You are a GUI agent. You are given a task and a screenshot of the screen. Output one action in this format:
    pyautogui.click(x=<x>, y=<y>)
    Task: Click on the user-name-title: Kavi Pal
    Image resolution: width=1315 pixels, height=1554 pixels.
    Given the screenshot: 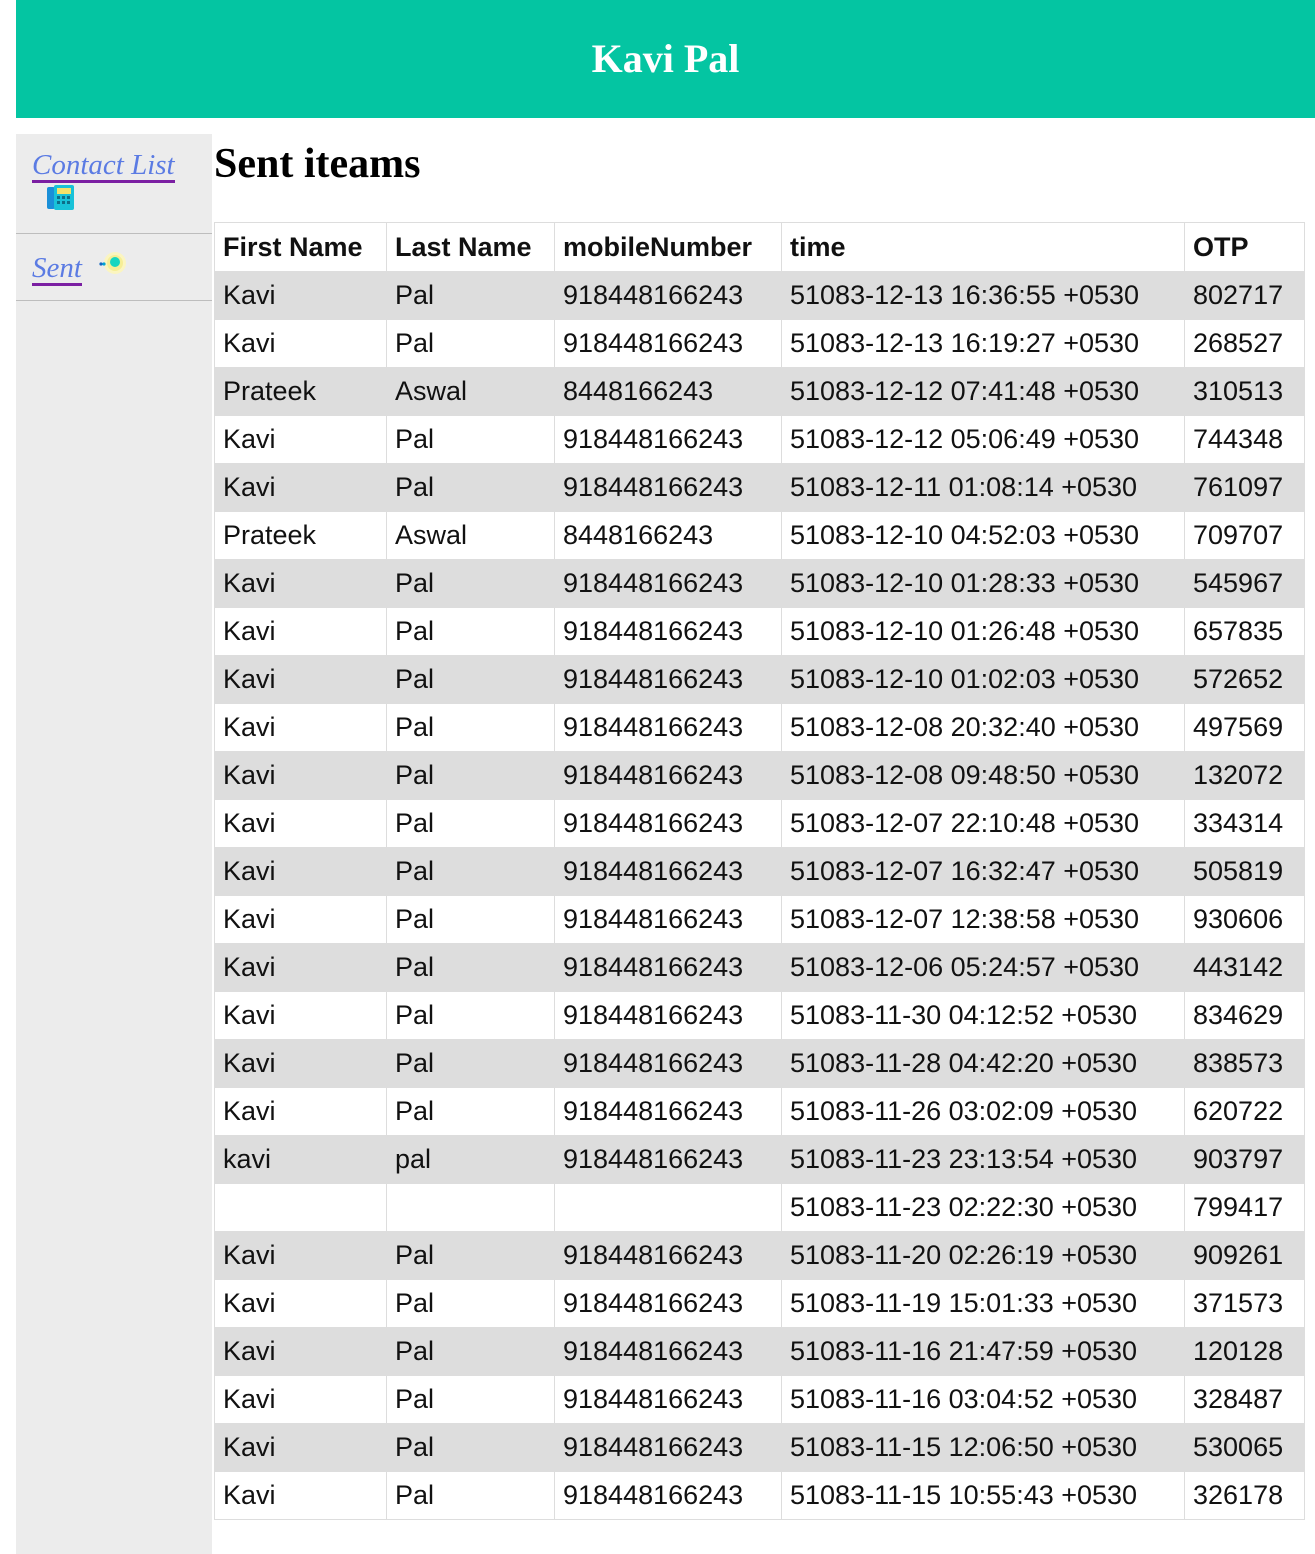 What is the action you would take?
    pyautogui.click(x=665, y=58)
    